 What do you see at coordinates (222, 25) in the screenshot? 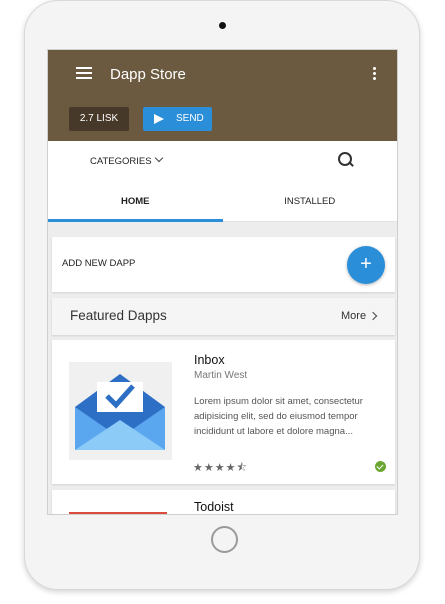
I see `camera-dot` at bounding box center [222, 25].